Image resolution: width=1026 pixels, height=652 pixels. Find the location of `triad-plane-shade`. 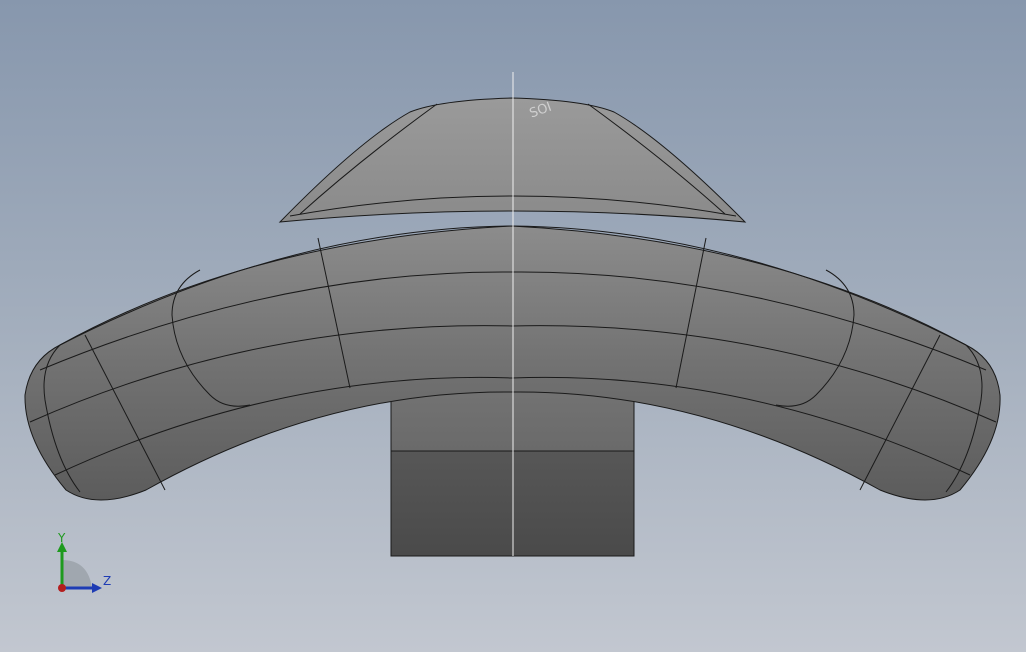

triad-plane-shade is located at coordinates (77, 574).